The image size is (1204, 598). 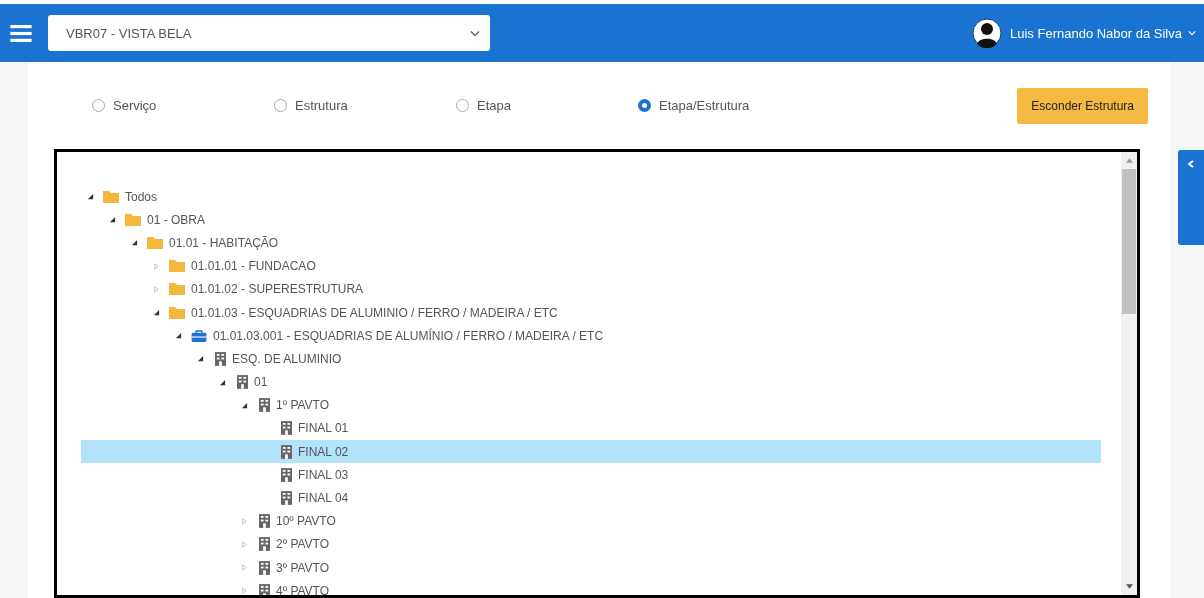 I want to click on tree-item: FINAL 04, so click(x=591, y=498).